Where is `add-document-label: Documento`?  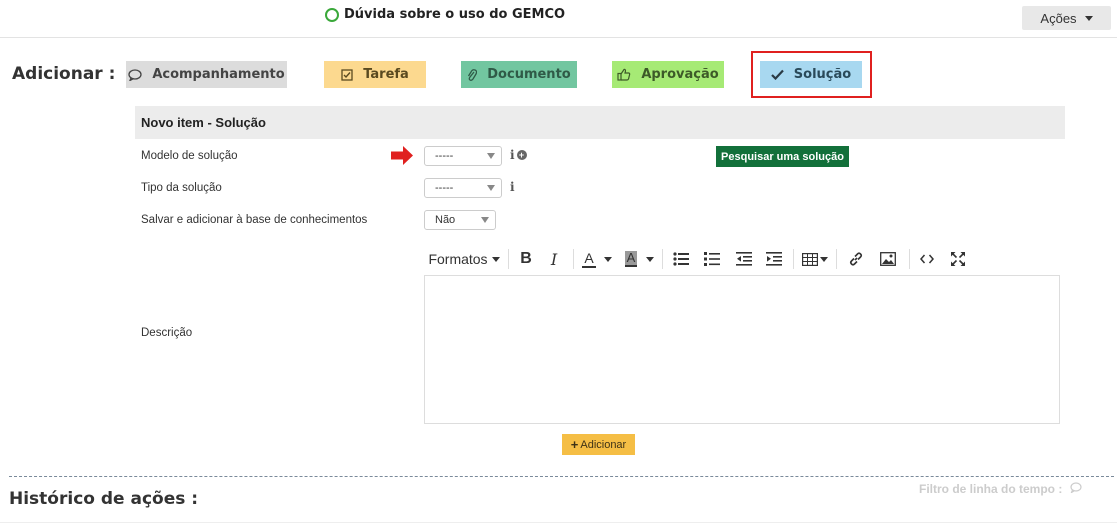 add-document-label: Documento is located at coordinates (529, 74).